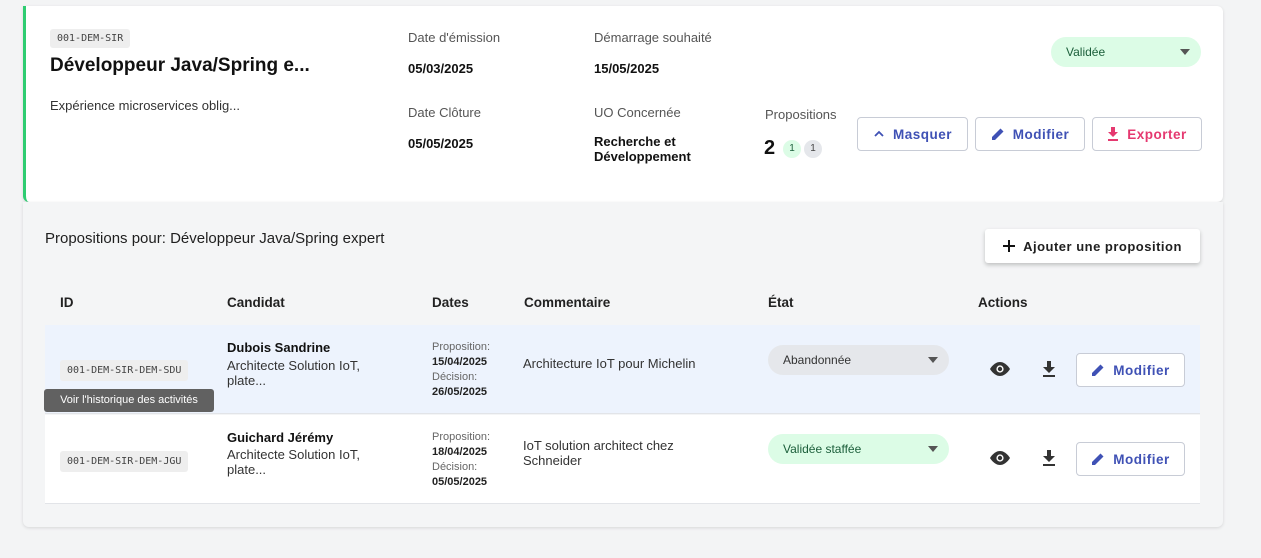 This screenshot has width=1261, height=558. Describe the element at coordinates (1009, 246) in the screenshot. I see `plus-icon` at that location.